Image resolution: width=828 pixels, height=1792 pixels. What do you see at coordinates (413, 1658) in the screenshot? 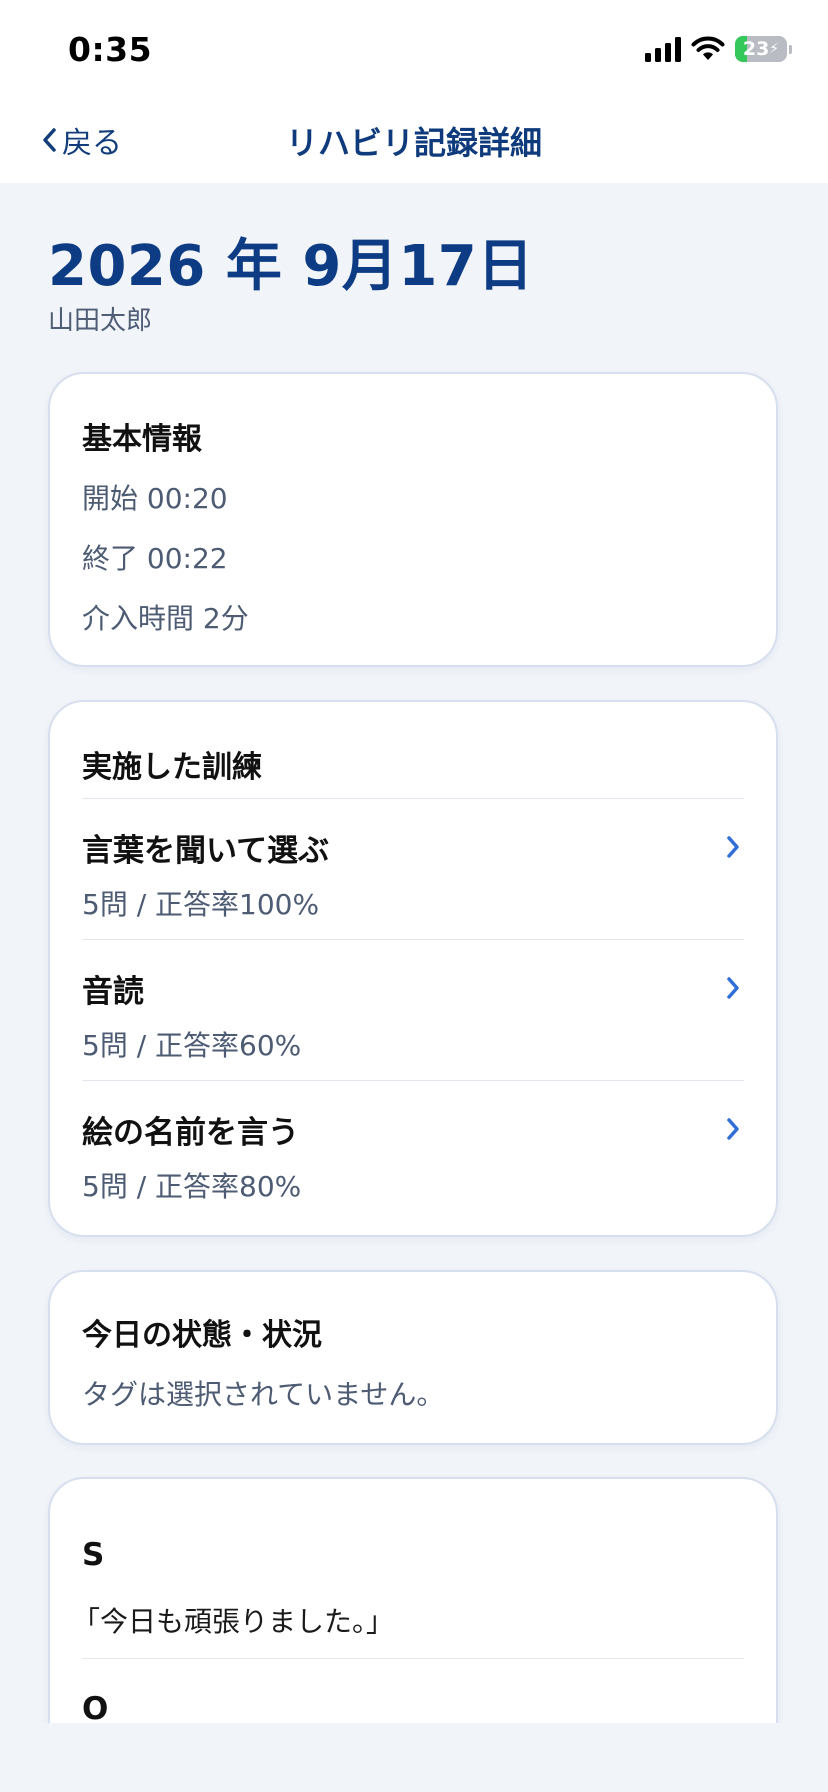
I see `soap-divider` at bounding box center [413, 1658].